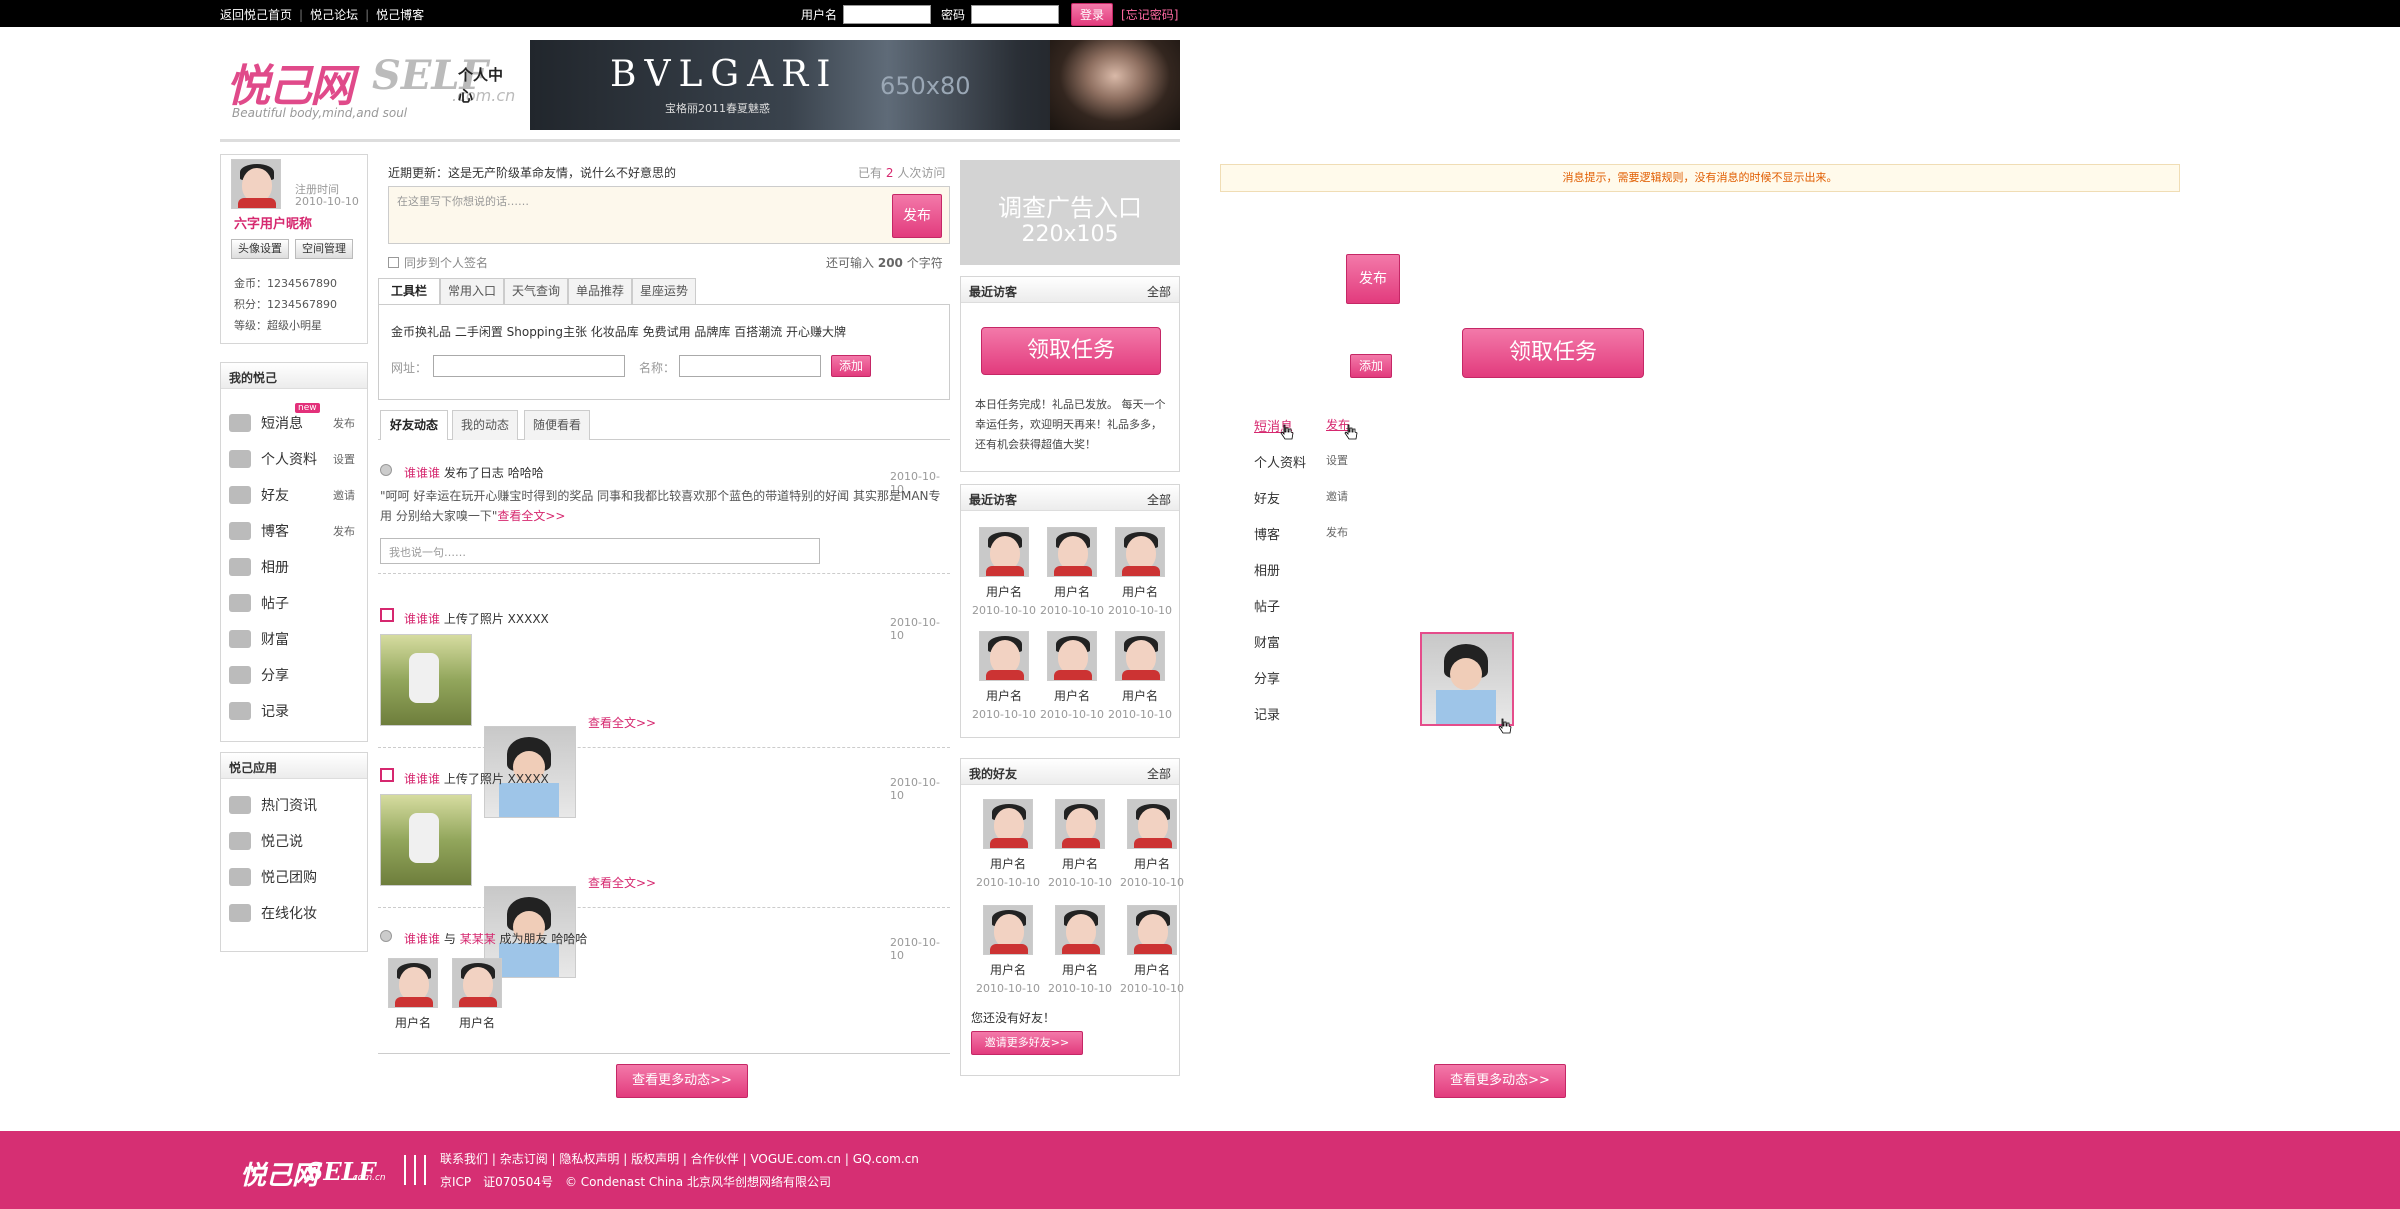  Describe the element at coordinates (393, 262) in the screenshot. I see `sync-checkbox` at that location.